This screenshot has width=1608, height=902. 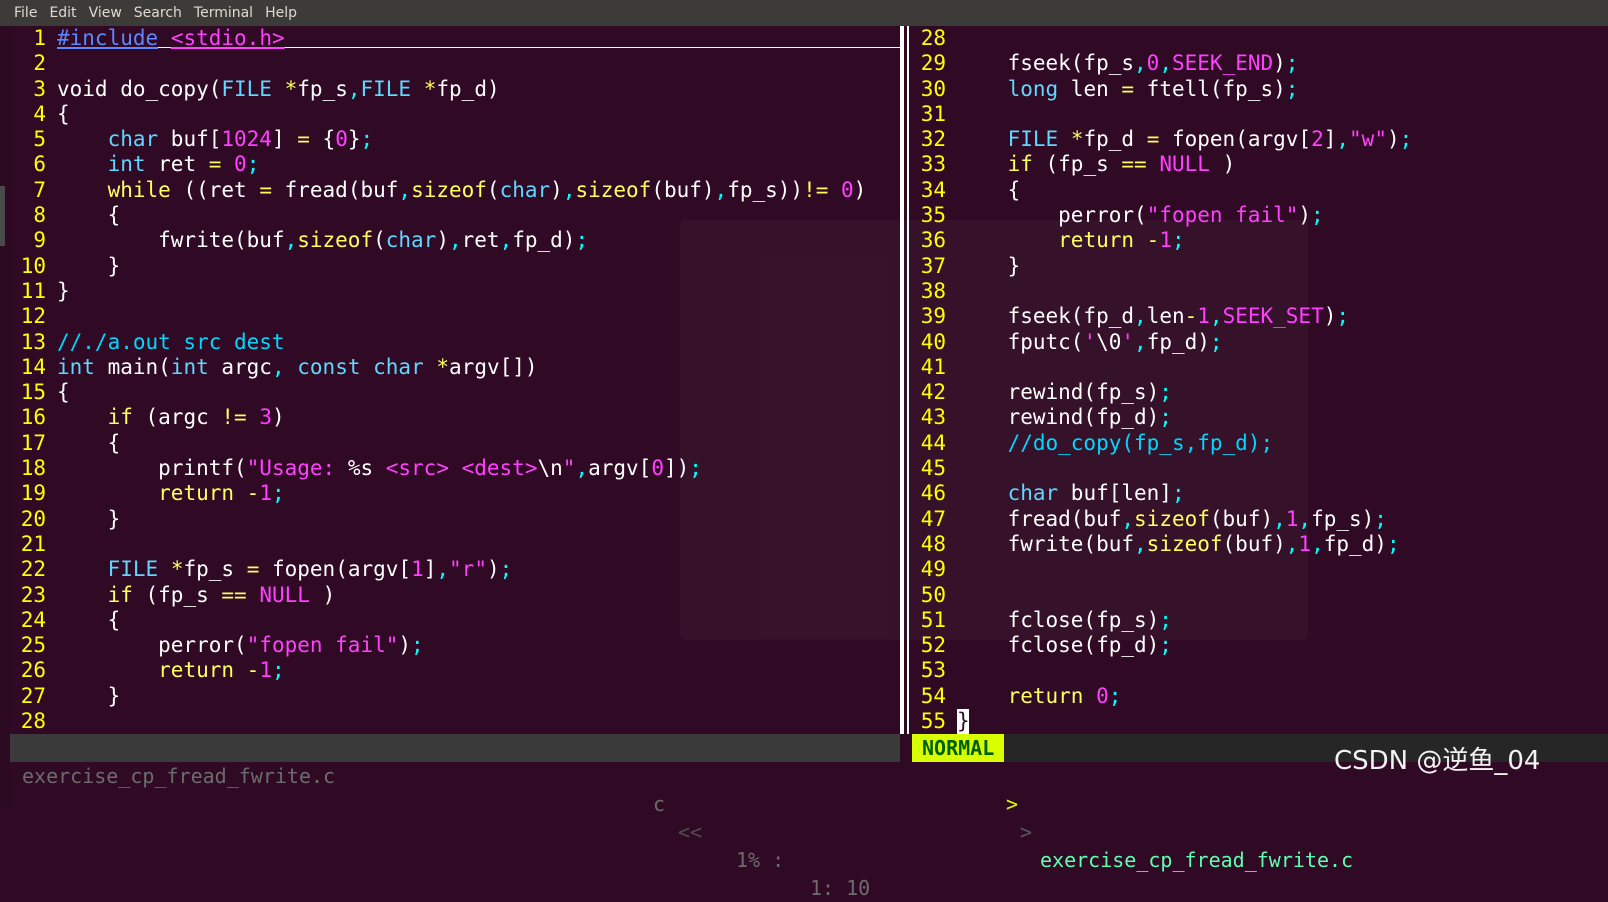 What do you see at coordinates (1260, 316) in the screenshot?
I see `code-line: 39 fseek(fp_d,len-1,SEEK_SET);` at bounding box center [1260, 316].